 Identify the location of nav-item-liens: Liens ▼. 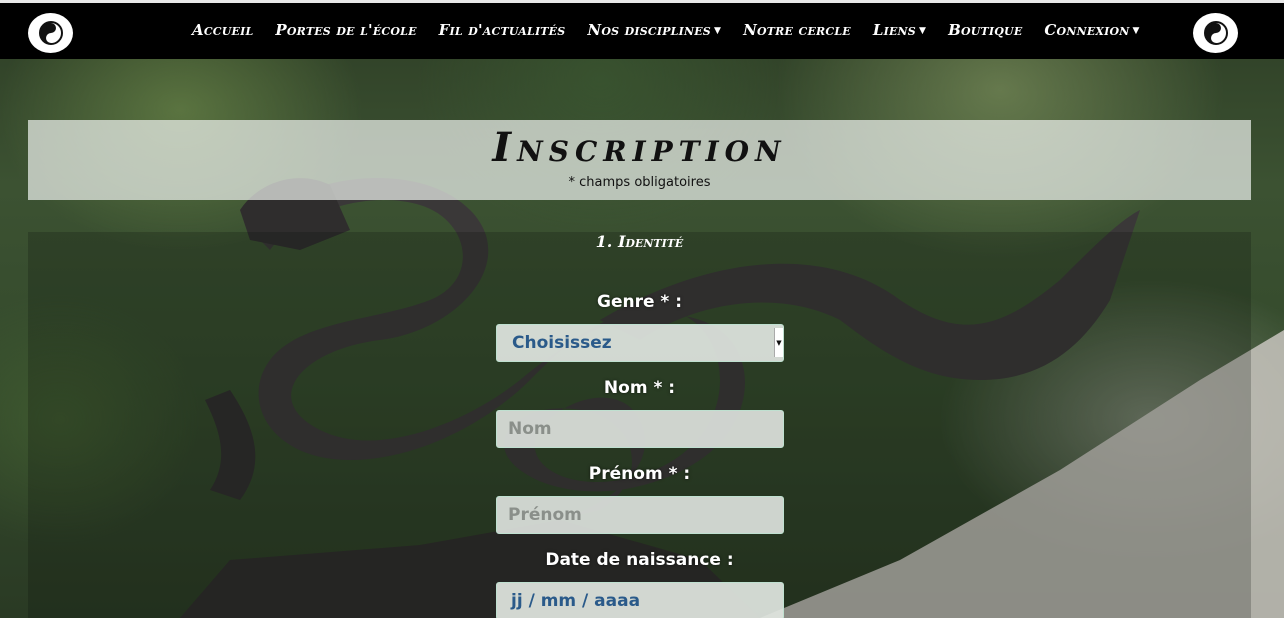
(899, 30).